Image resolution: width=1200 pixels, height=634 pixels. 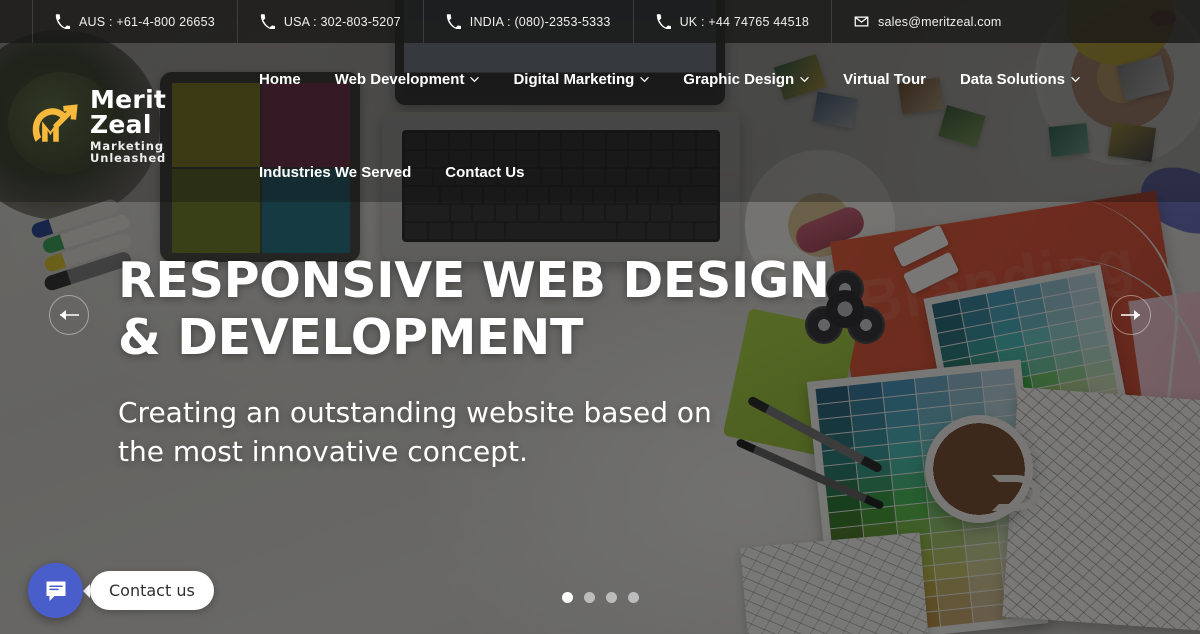 I want to click on site-logo: Merit Zeal Marketing Unleashed, so click(x=130, y=112).